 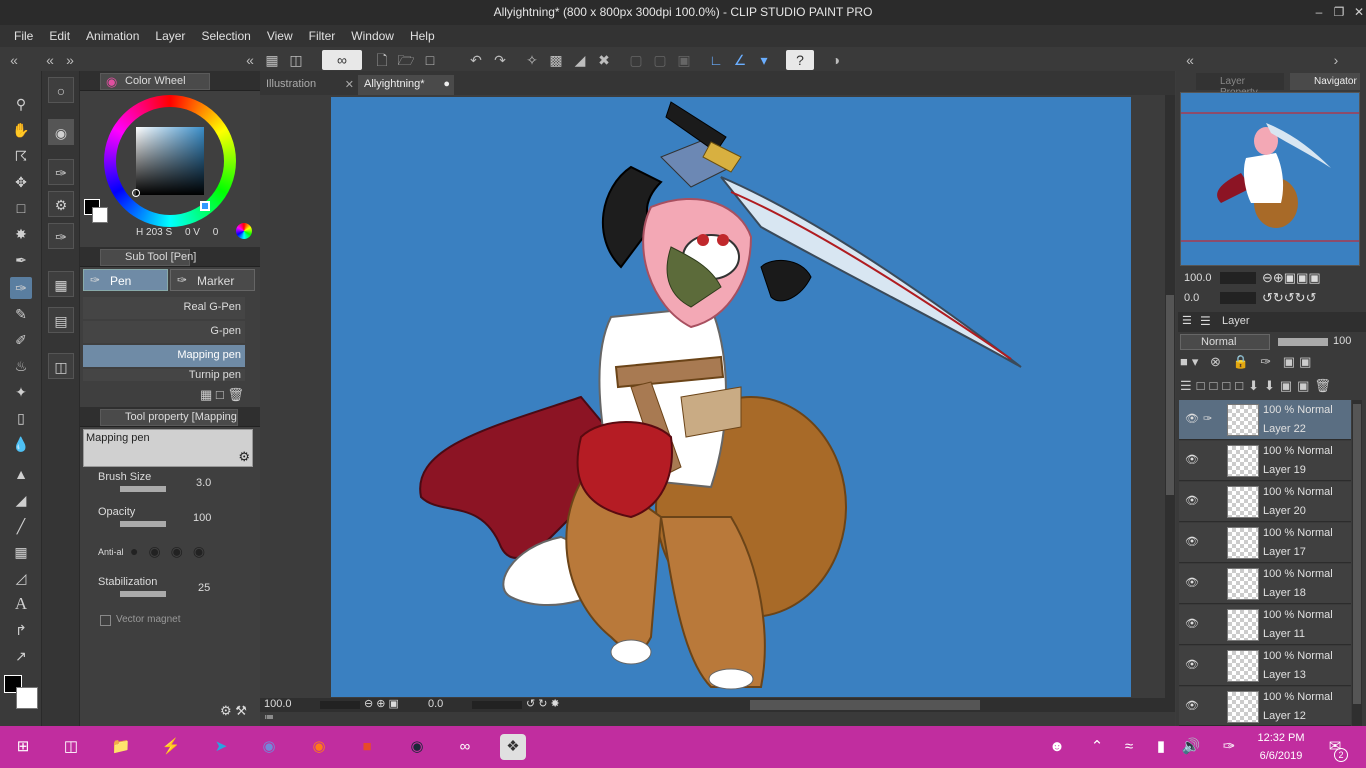 What do you see at coordinates (800, 60) in the screenshot?
I see `help-icon: ?` at bounding box center [800, 60].